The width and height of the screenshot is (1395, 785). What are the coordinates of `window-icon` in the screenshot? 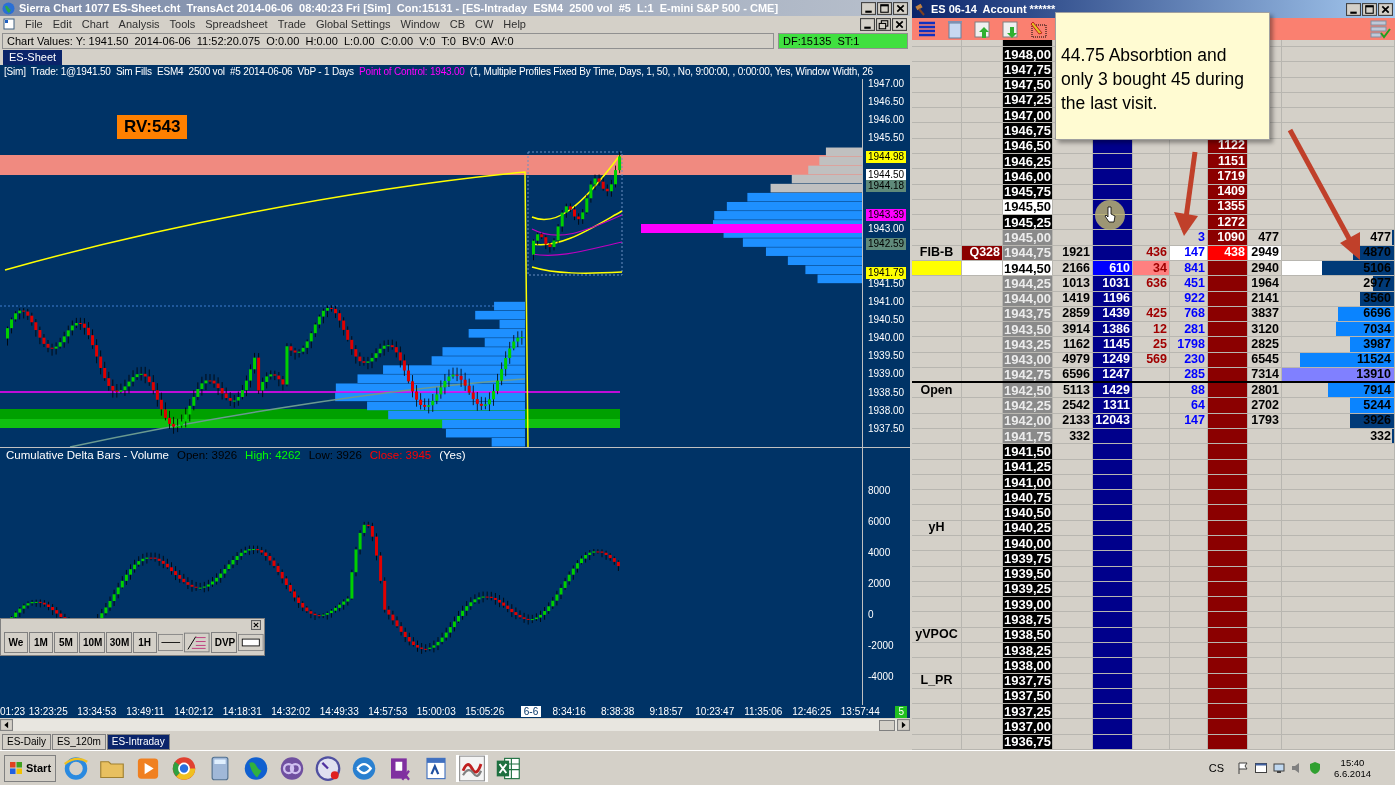 It's located at (1261, 768).